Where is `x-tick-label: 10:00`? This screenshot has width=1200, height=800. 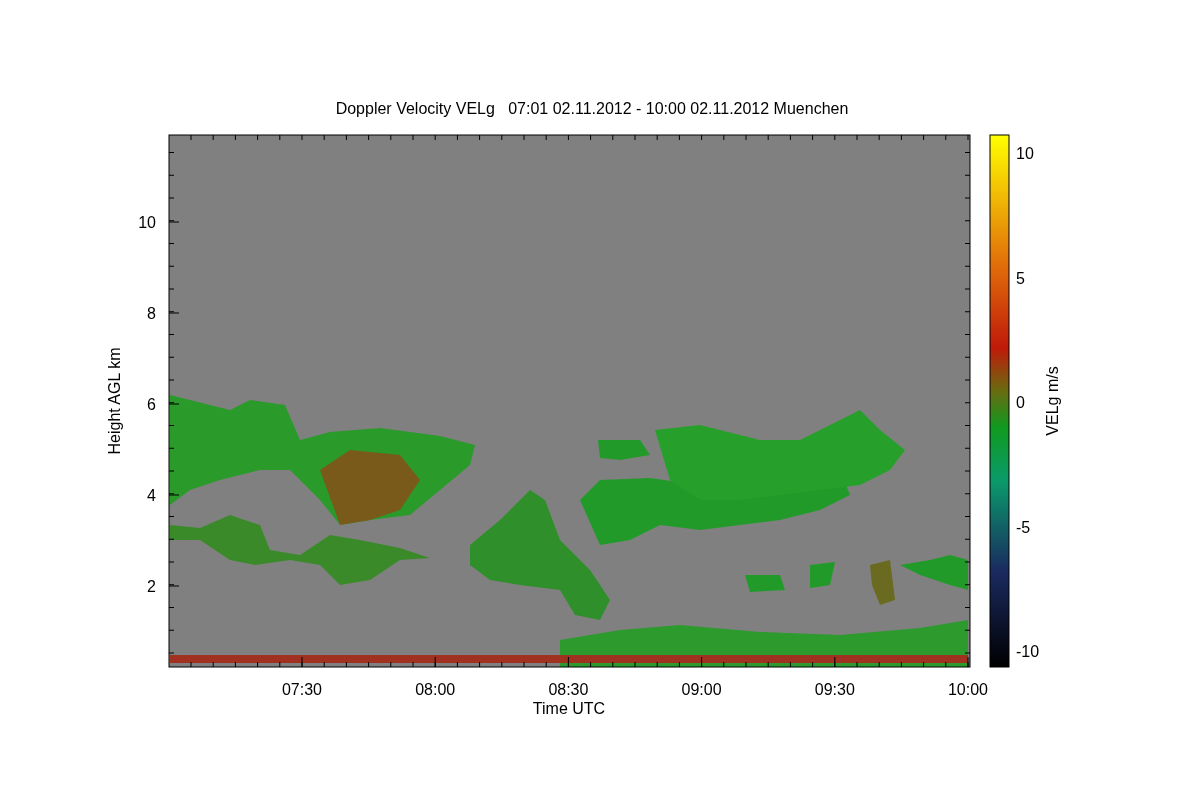 x-tick-label: 10:00 is located at coordinates (968, 689).